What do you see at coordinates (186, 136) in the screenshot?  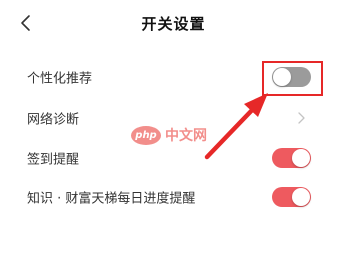 I see `watermark-text: 中文网` at bounding box center [186, 136].